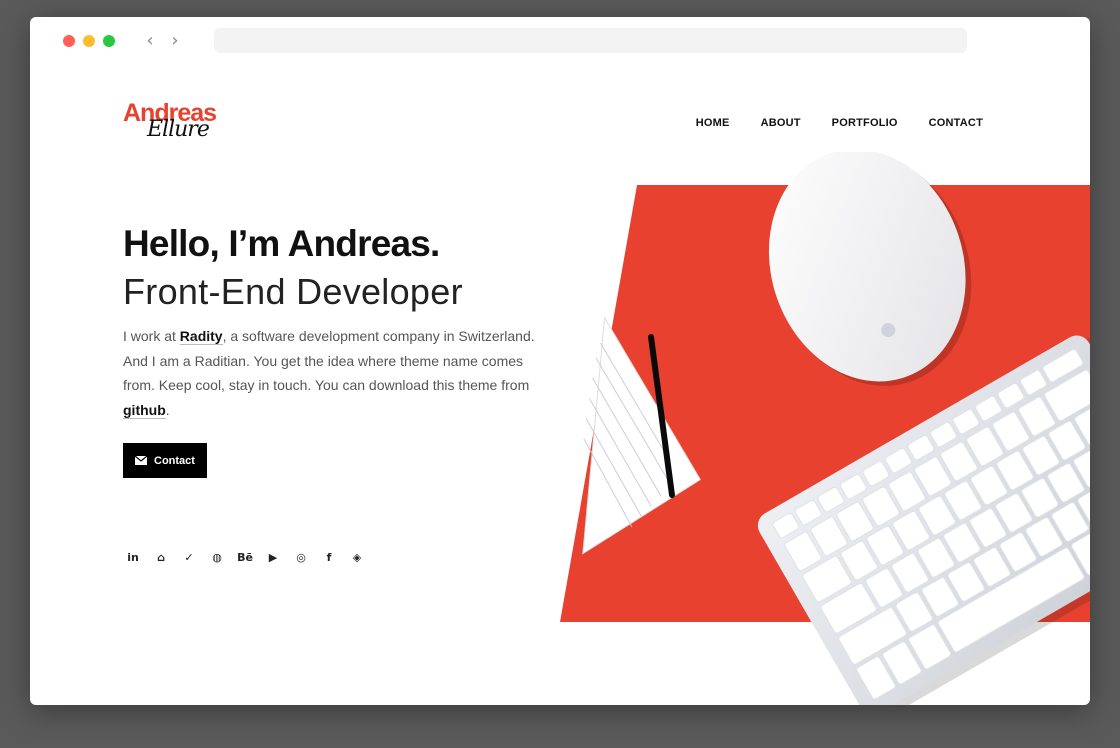 This screenshot has width=1120, height=748. Describe the element at coordinates (713, 123) in the screenshot. I see `nav-home: HOME` at that location.